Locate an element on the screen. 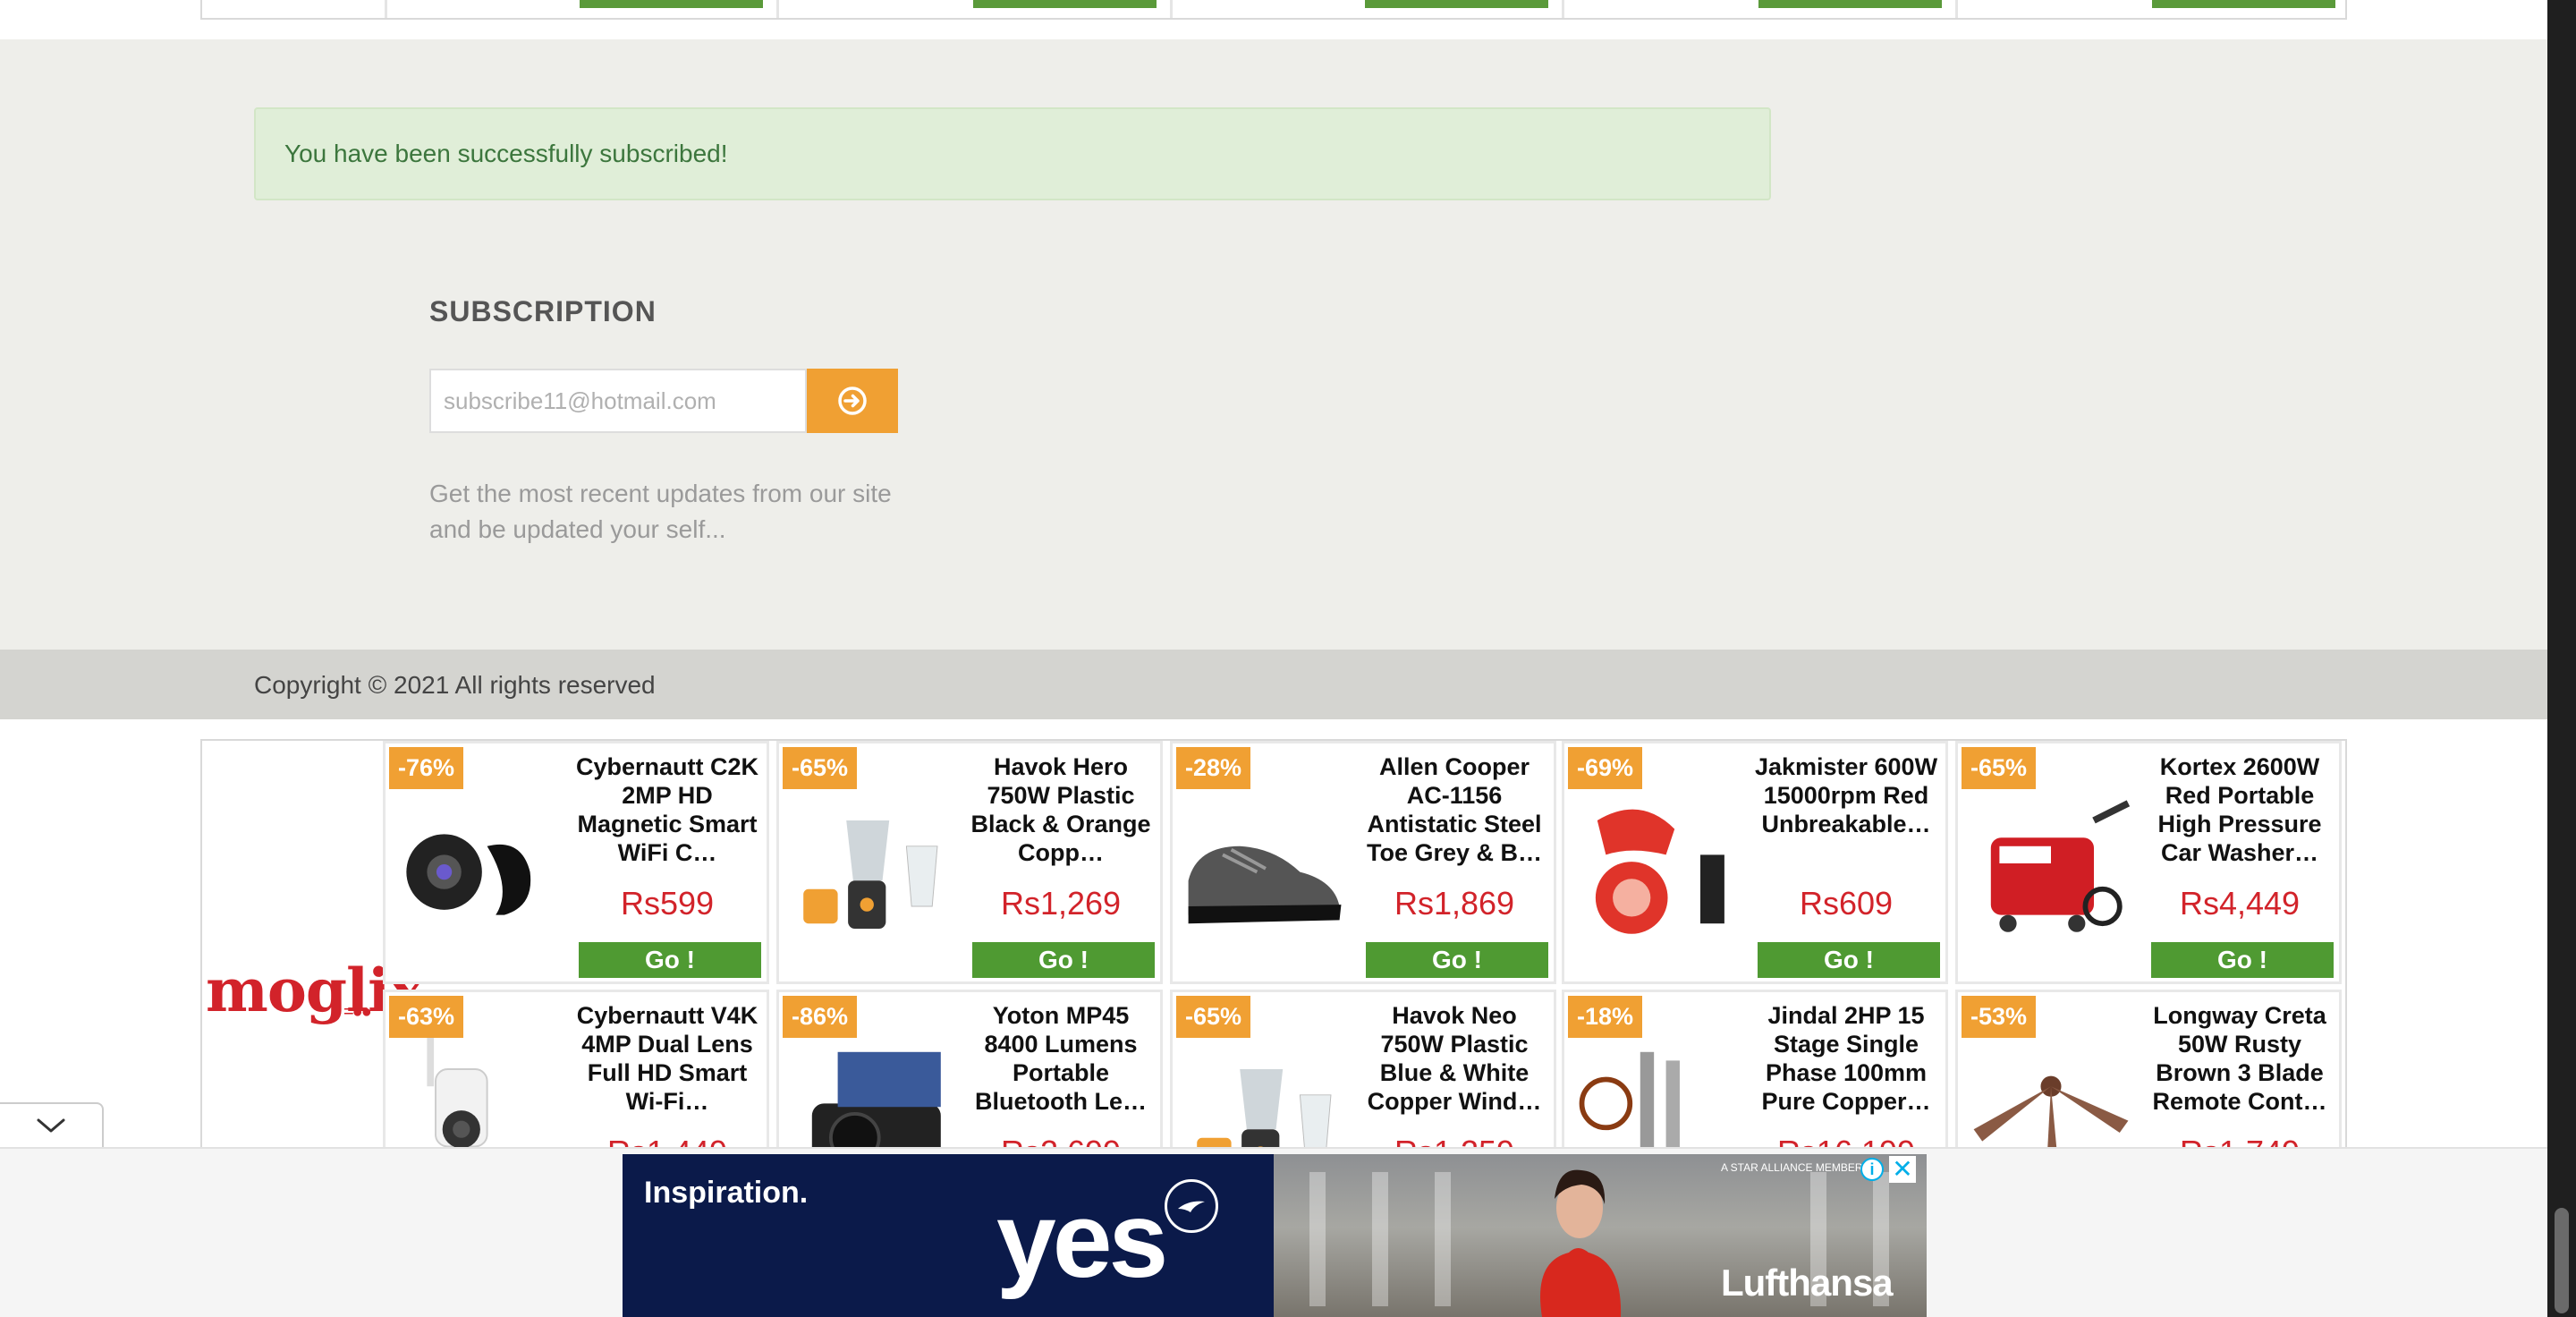  chevron-down-icon is located at coordinates (51, 1125).